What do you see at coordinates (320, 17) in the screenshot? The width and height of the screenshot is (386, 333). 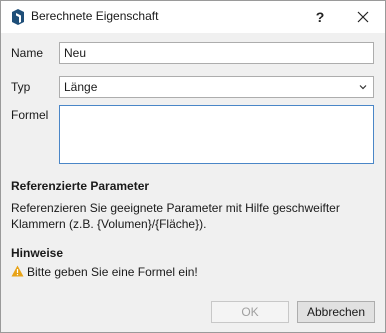 I see `help-button: ?` at bounding box center [320, 17].